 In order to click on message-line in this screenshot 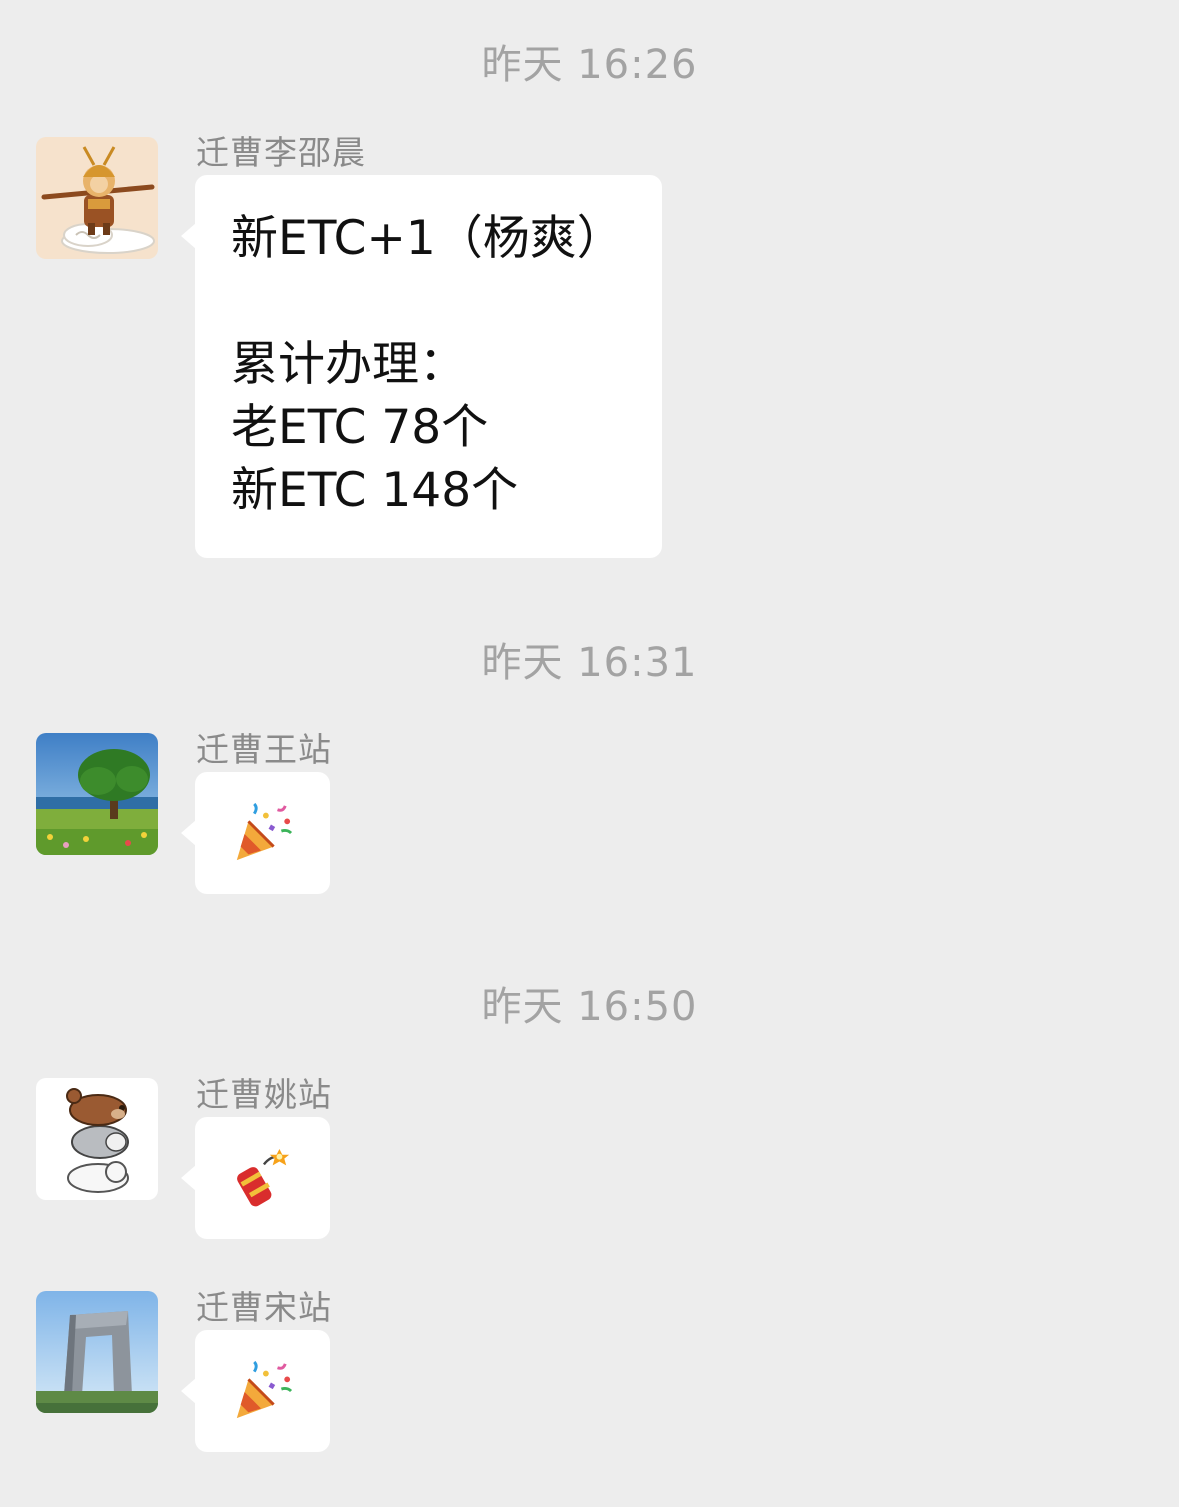, I will do `click(427, 301)`.